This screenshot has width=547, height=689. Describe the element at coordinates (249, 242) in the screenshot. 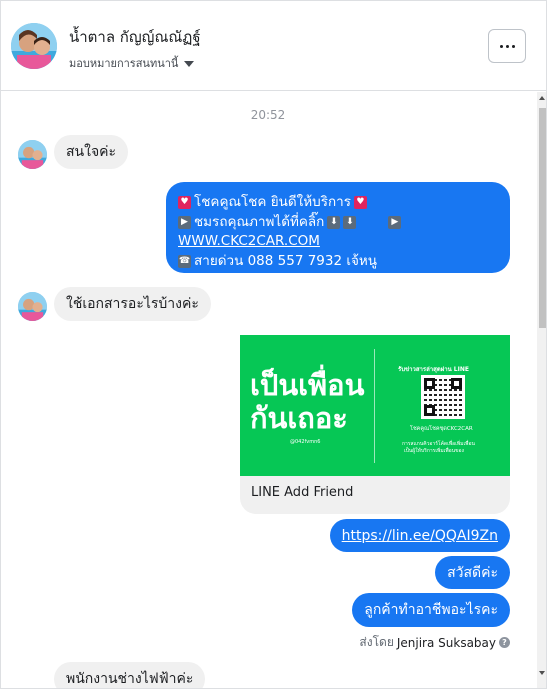

I see `website-link: WWW.CKC2CAR.COM` at that location.